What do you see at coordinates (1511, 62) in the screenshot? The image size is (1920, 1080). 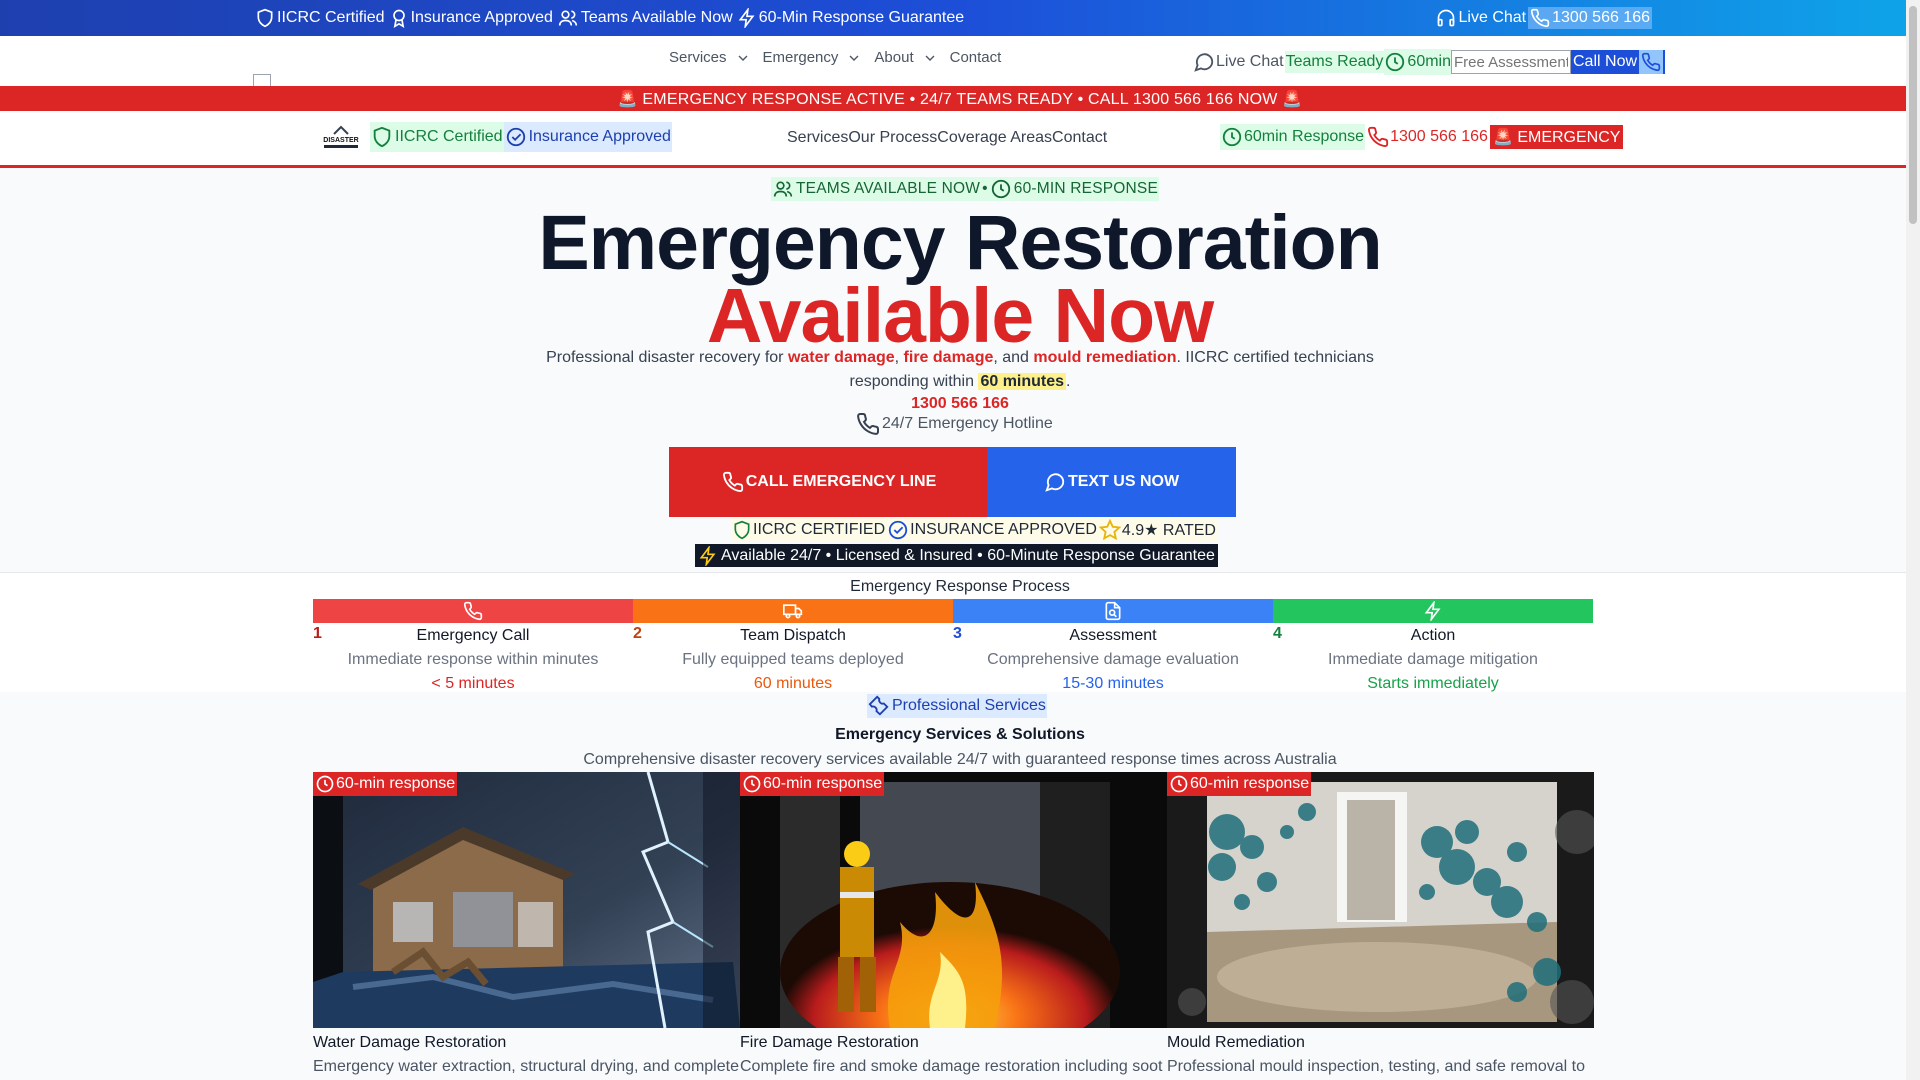 I see `free-assessment-input` at bounding box center [1511, 62].